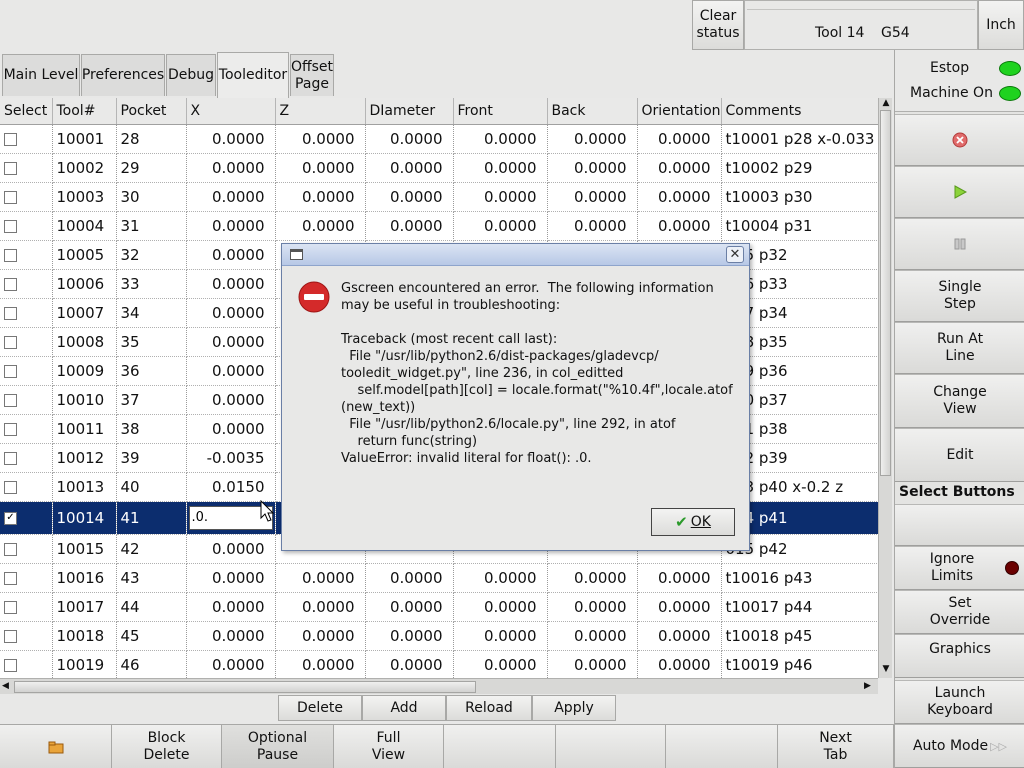  What do you see at coordinates (151, 458) in the screenshot?
I see `cell-pocket: 39` at bounding box center [151, 458].